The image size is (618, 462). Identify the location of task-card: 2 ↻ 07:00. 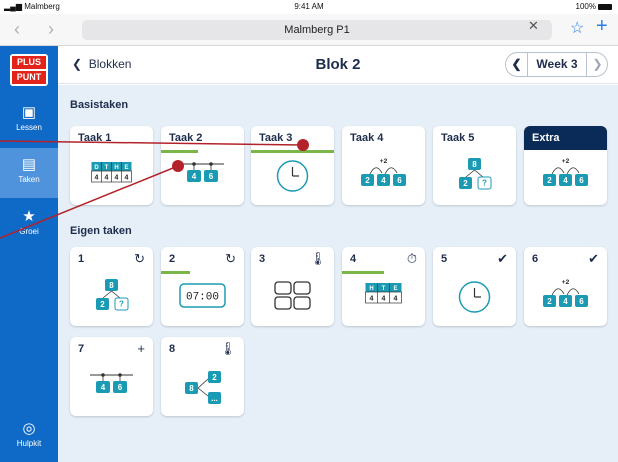
(202, 286).